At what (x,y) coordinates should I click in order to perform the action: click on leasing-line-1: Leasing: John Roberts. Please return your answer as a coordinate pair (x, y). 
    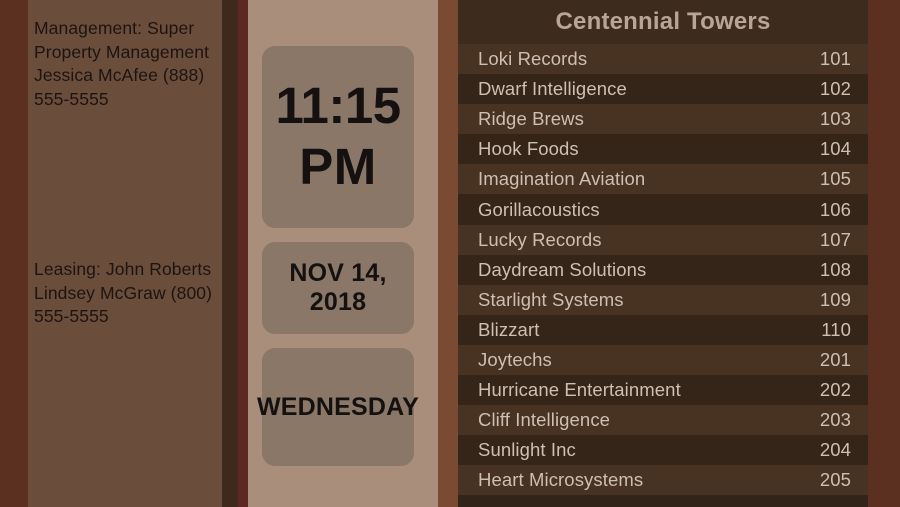
    Looking at the image, I should click on (123, 269).